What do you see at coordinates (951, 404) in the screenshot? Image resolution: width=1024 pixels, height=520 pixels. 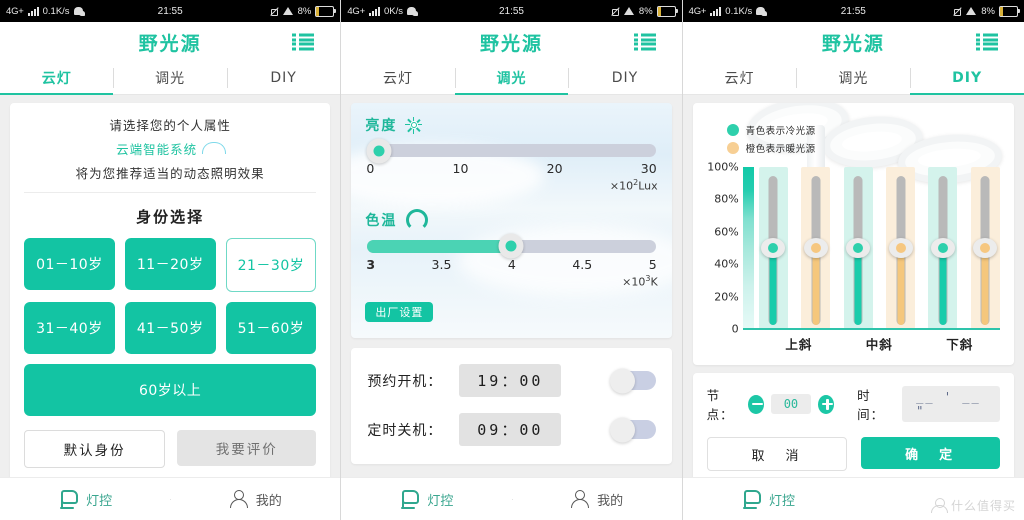 I see `time-value-field: __ ' __ "` at bounding box center [951, 404].